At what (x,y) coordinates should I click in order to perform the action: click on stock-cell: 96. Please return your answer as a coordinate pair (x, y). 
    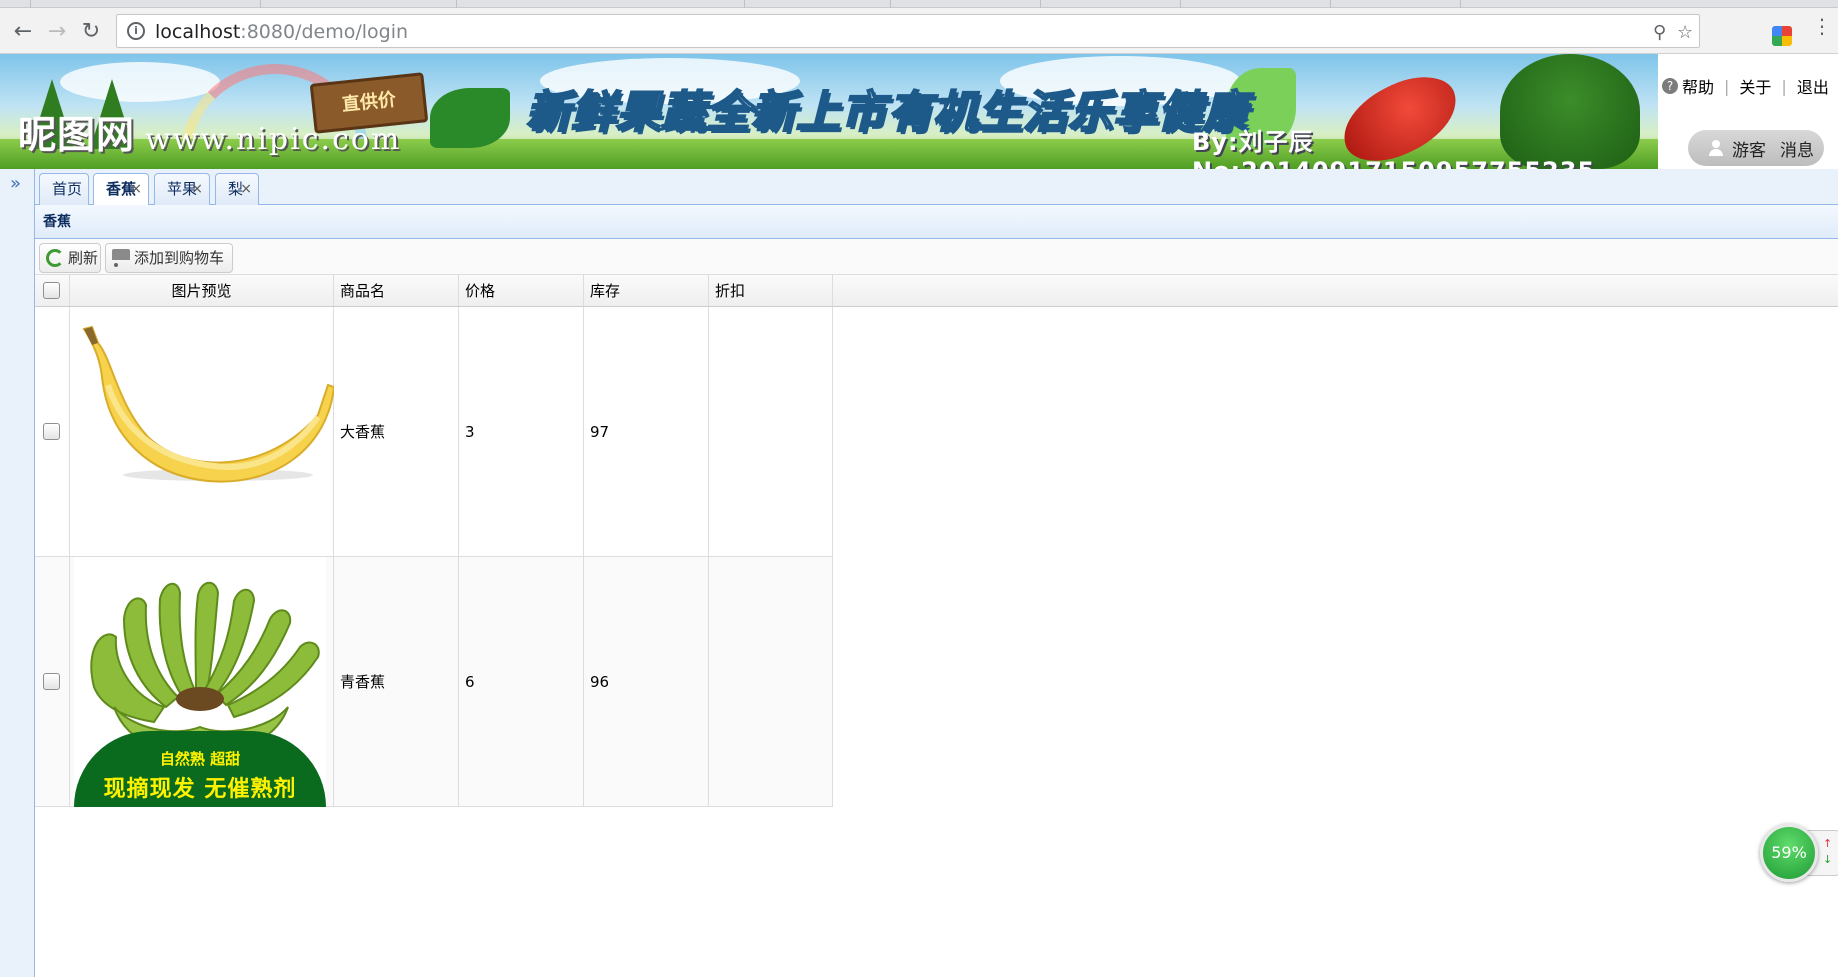
    Looking at the image, I should click on (646, 681).